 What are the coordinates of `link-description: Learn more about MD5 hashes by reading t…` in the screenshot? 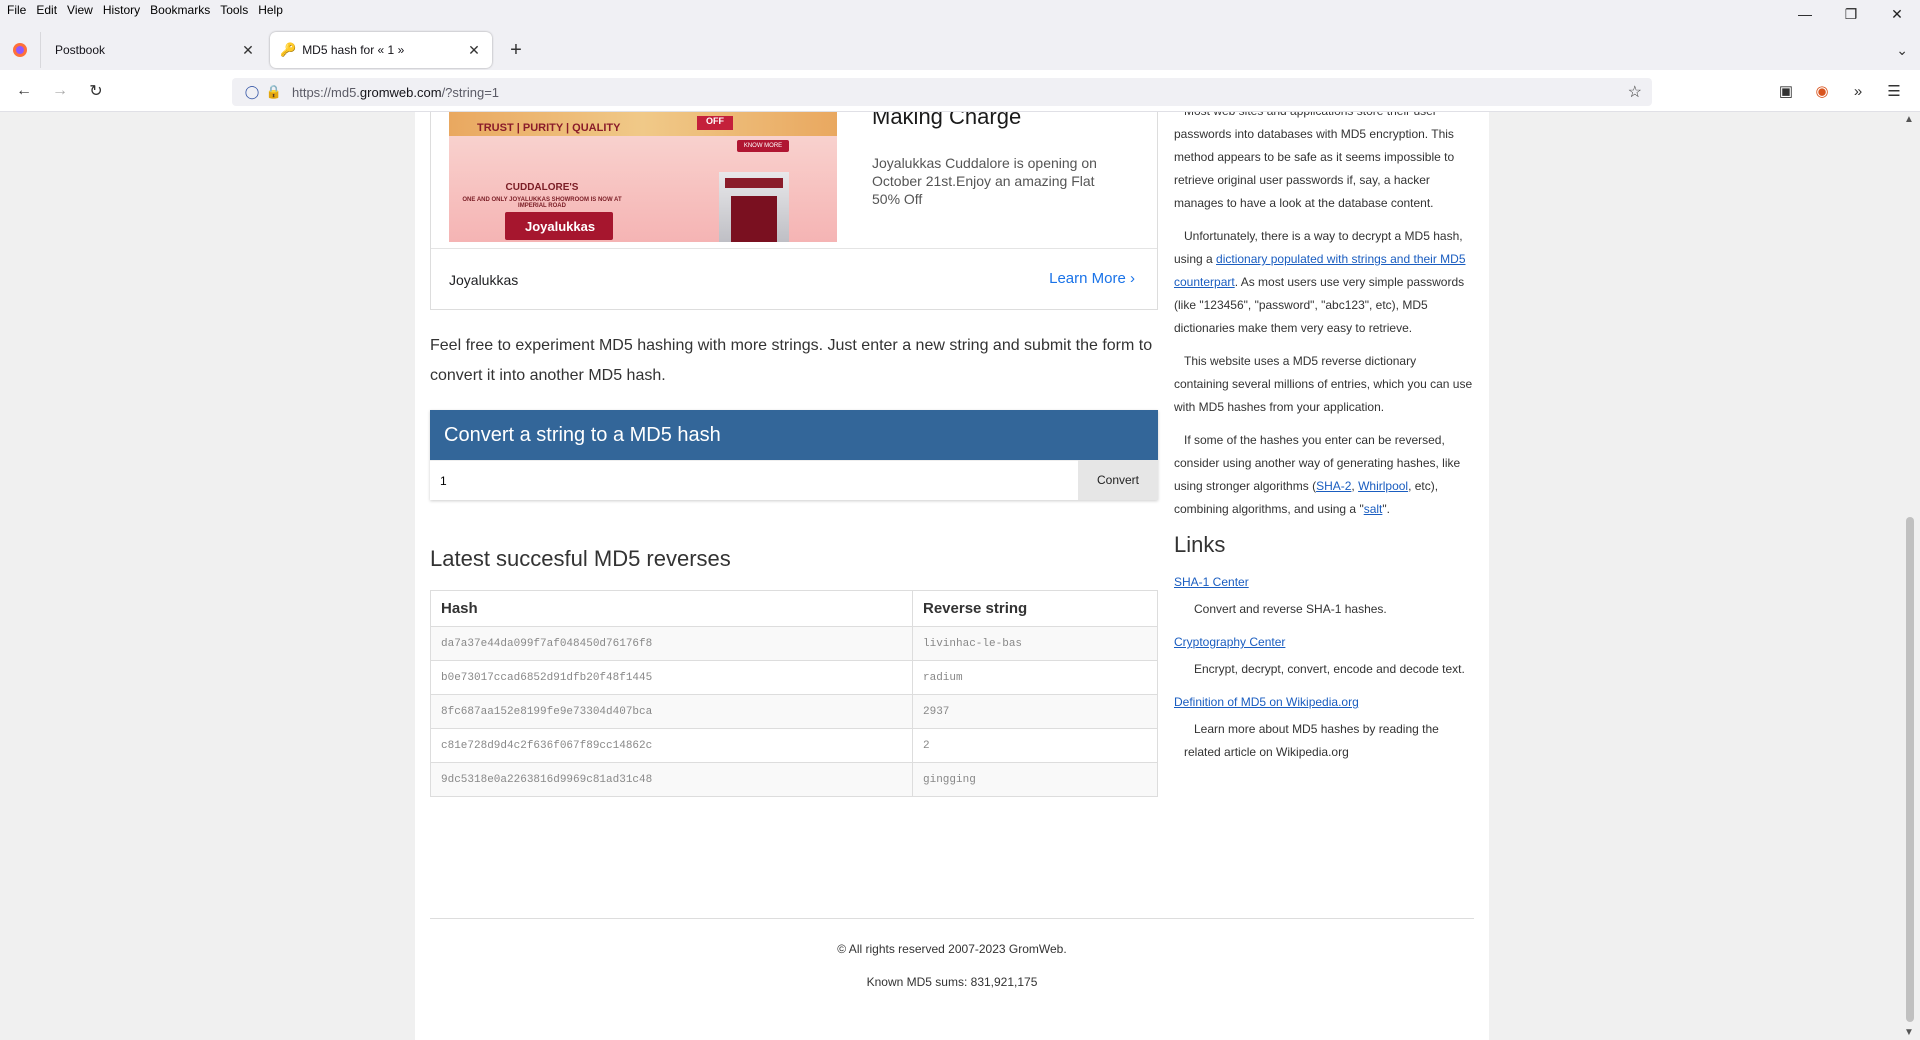 It's located at (1311, 740).